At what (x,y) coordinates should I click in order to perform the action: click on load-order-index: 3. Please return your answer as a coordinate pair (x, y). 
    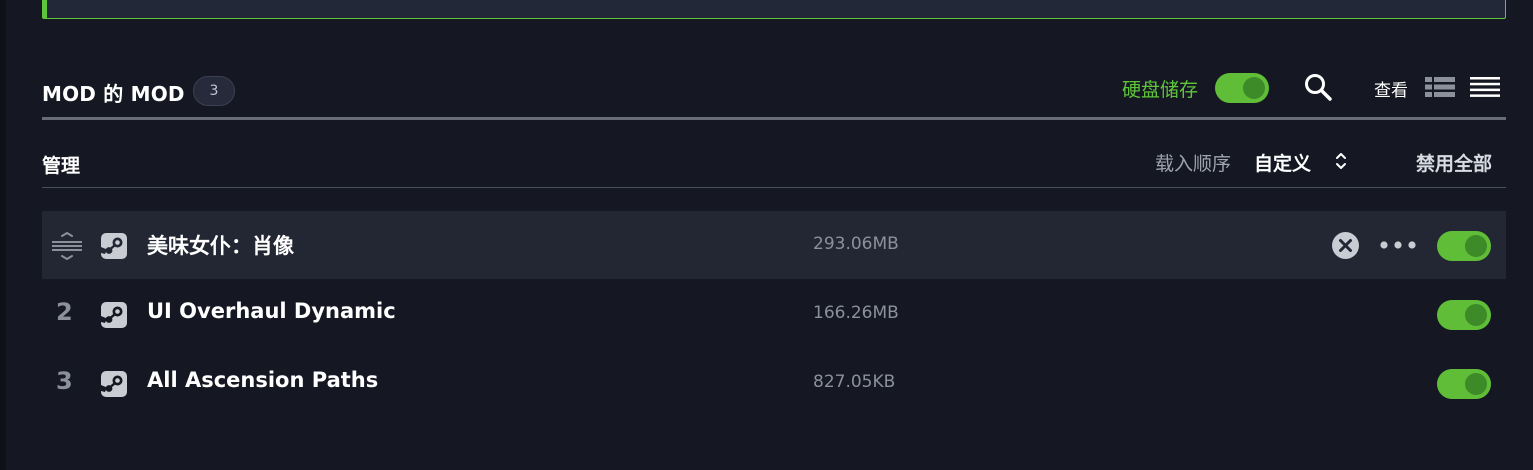
    Looking at the image, I should click on (64, 381).